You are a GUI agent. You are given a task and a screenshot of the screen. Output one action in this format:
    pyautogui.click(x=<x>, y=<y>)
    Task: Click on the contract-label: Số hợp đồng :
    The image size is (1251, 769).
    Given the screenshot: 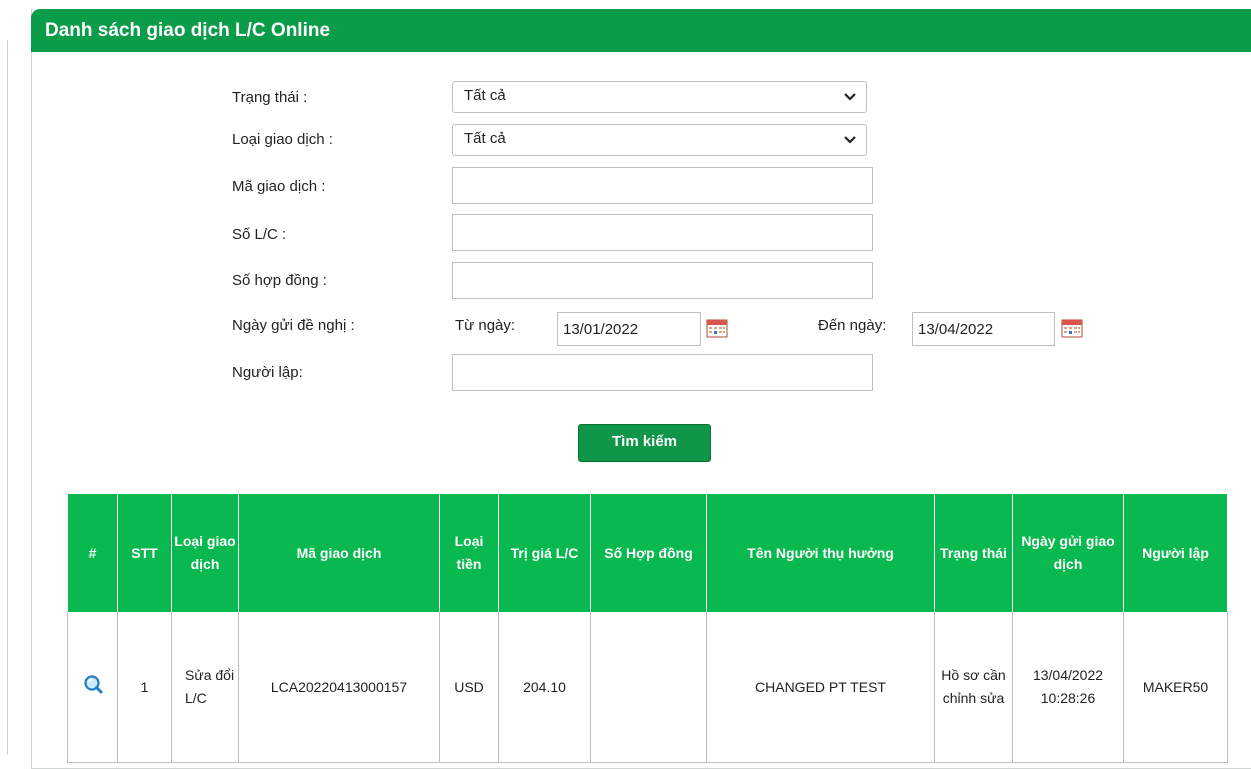 What is the action you would take?
    pyautogui.click(x=279, y=280)
    